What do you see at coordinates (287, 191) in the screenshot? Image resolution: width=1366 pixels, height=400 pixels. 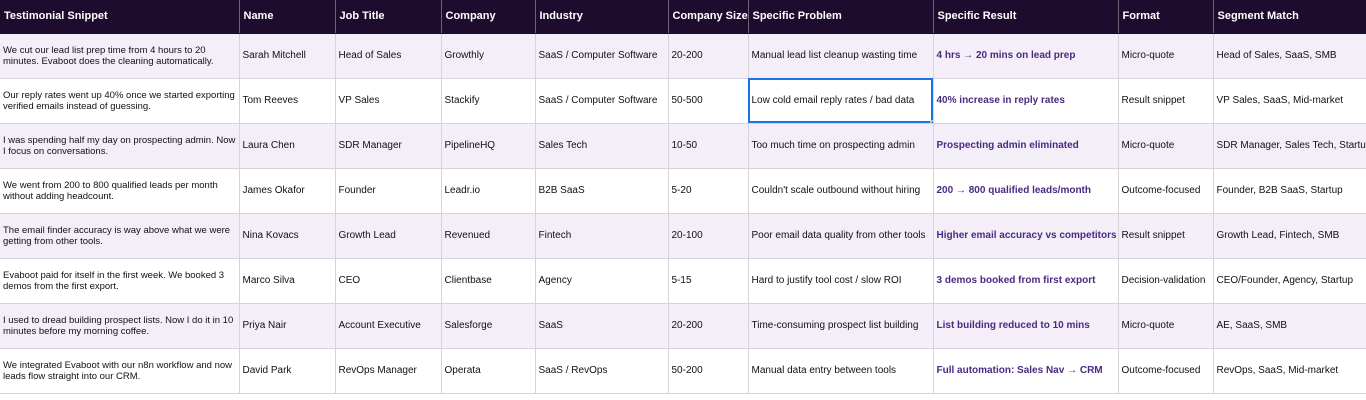 I see `cell-name: James Okafor` at bounding box center [287, 191].